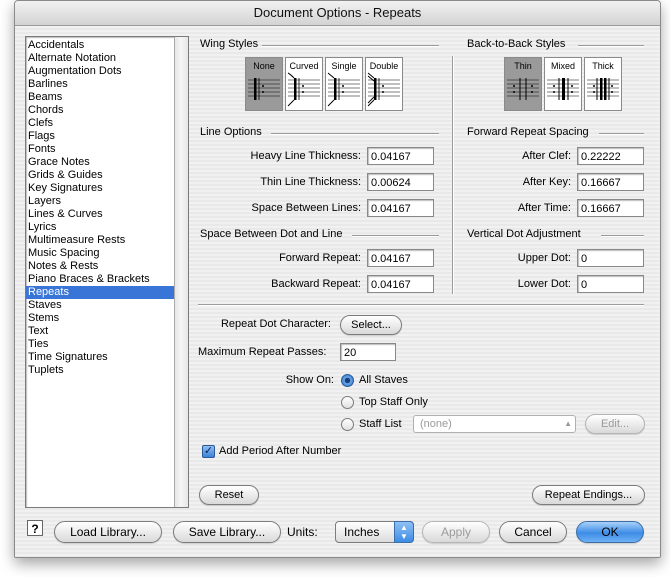  I want to click on list-item: Grids & Guides, so click(100, 175).